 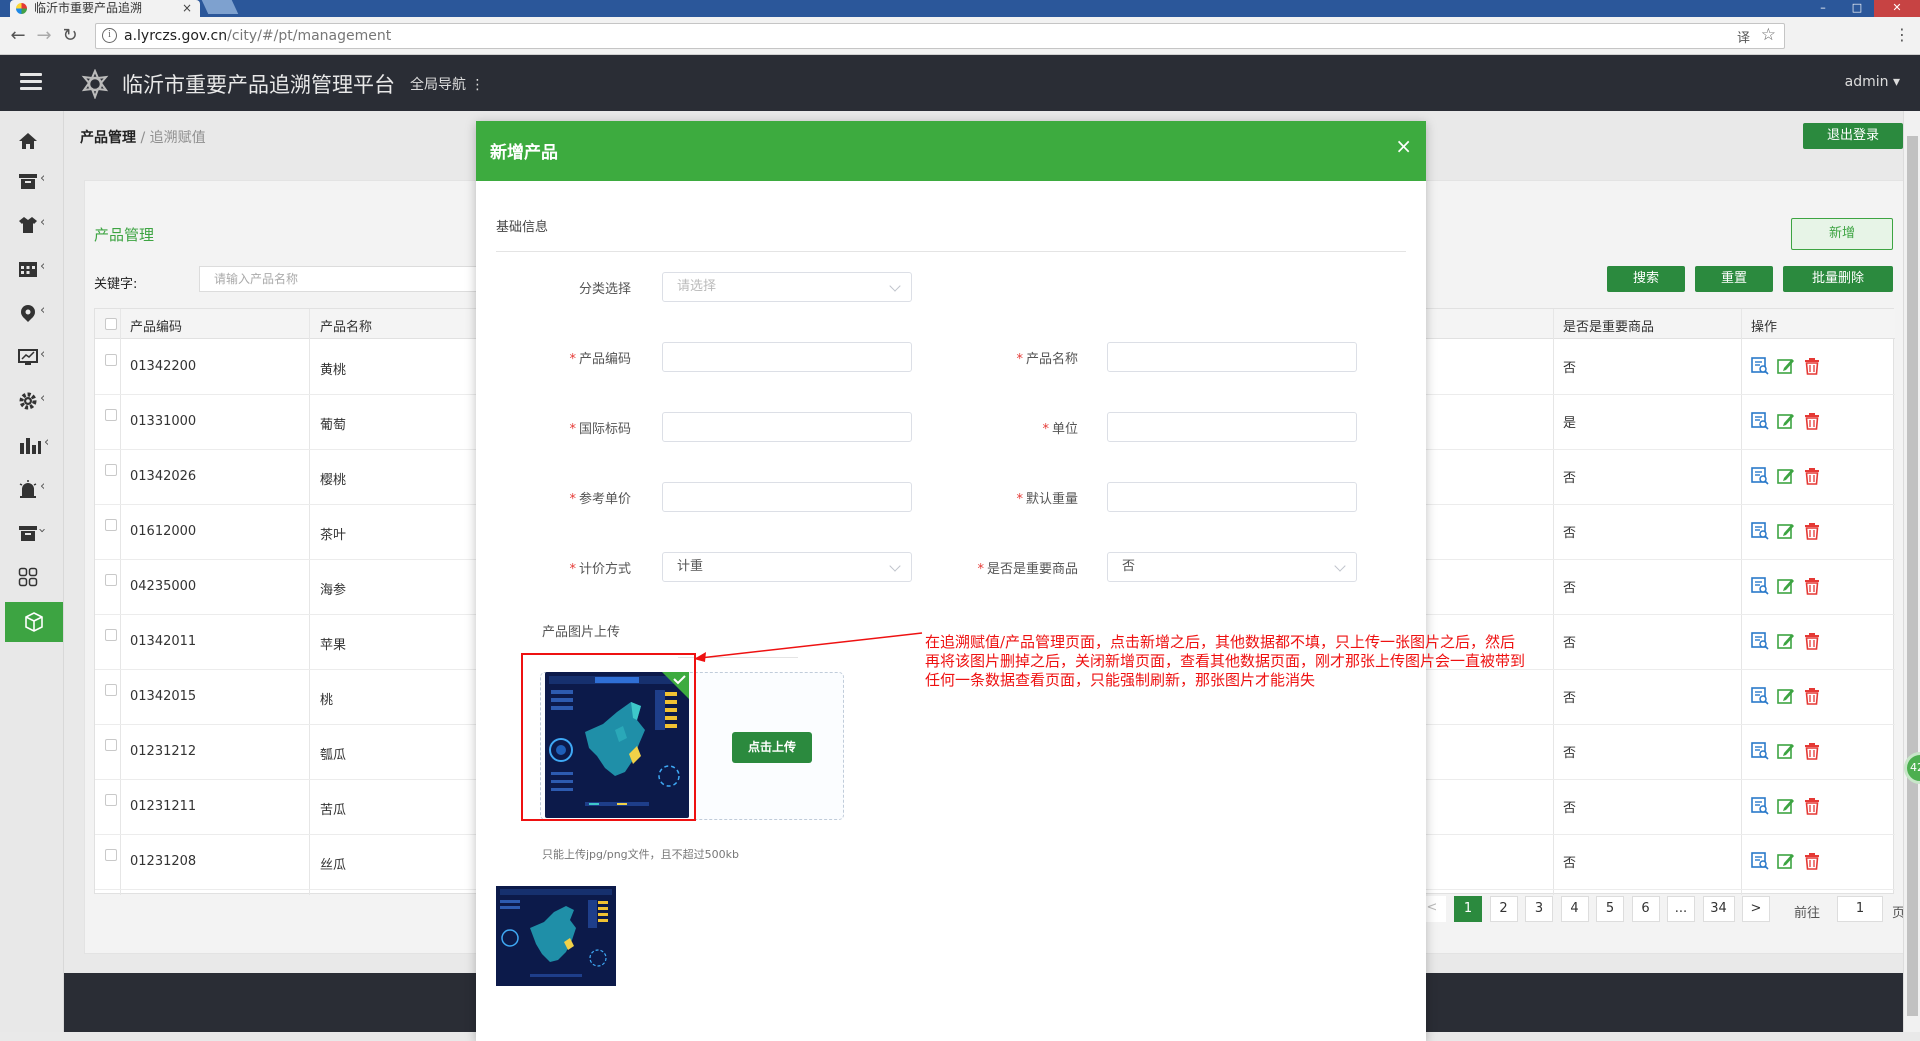 What do you see at coordinates (1503, 909) in the screenshot?
I see `pagination-page-button: 2` at bounding box center [1503, 909].